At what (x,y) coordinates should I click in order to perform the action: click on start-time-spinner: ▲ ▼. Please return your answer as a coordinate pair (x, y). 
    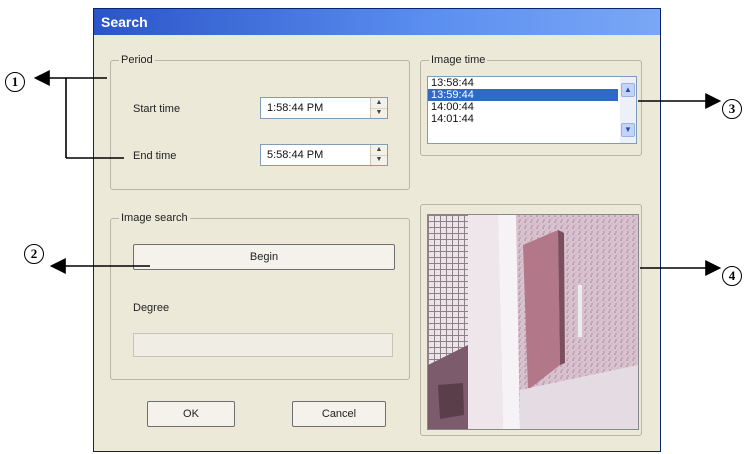
    Looking at the image, I should click on (378, 108).